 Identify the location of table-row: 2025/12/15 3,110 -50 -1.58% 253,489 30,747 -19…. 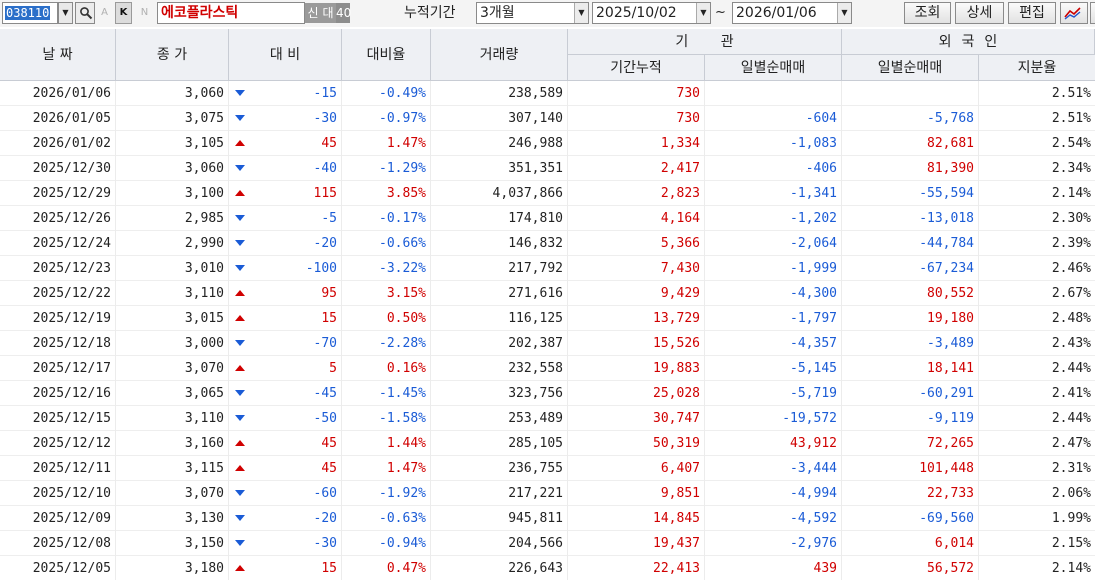
(547, 418).